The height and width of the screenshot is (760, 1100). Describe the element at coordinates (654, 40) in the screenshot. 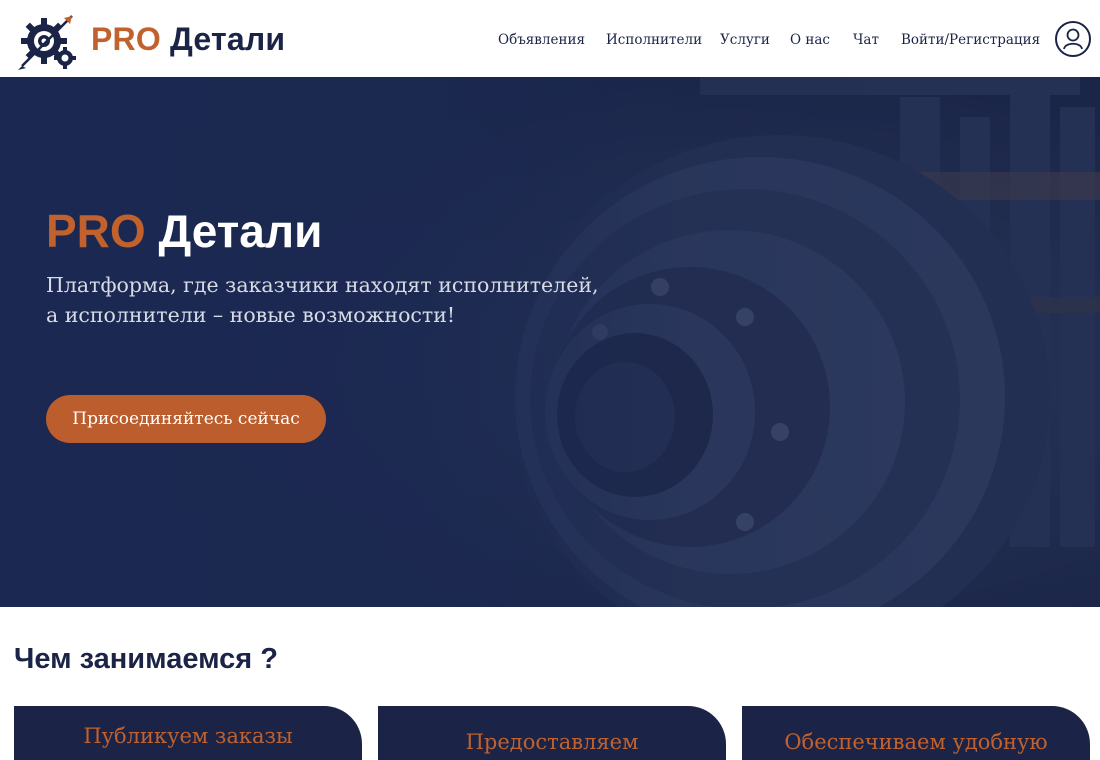

I see `nav-performers: Исполнители` at that location.